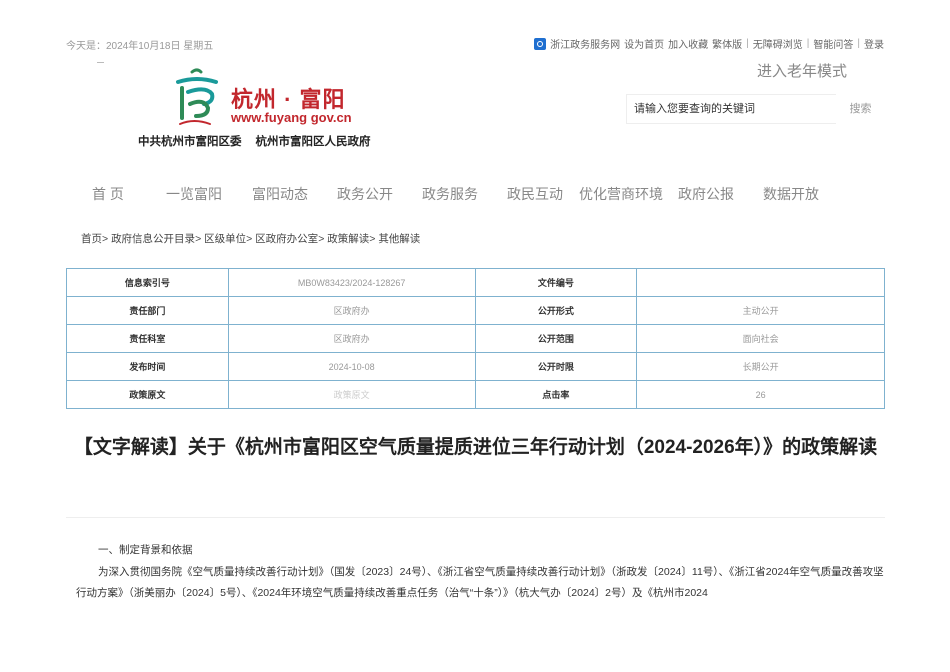 This screenshot has height=672, width=950. I want to click on elder-mode-link: 进入老年模式, so click(802, 70).